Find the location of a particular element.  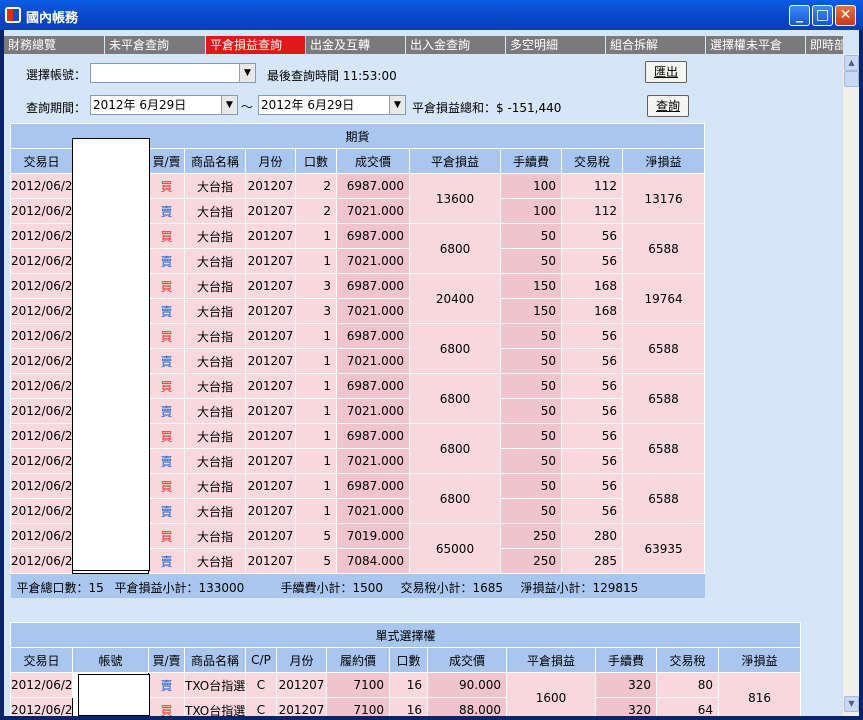

date-range-tilde: ～ is located at coordinates (247, 107).